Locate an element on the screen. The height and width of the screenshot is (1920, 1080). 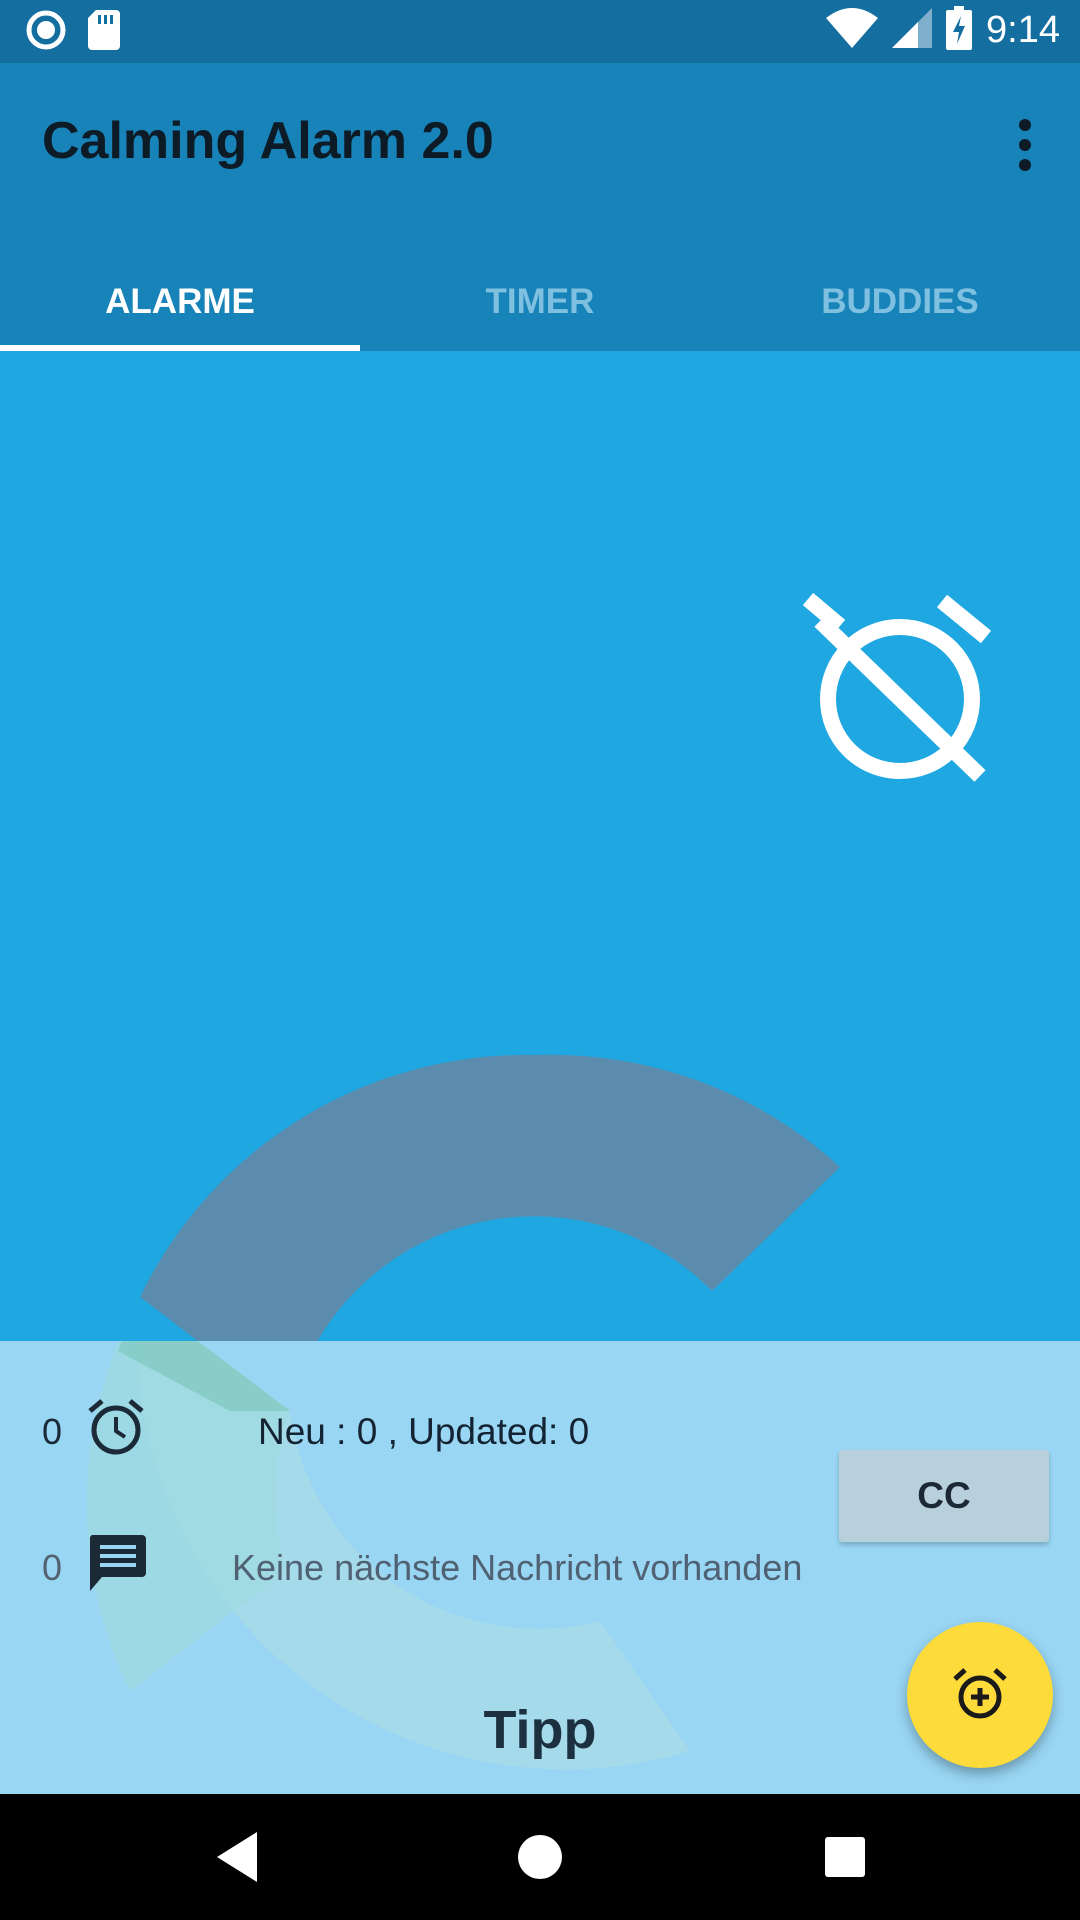
sd-card-icon is located at coordinates (104, 32).